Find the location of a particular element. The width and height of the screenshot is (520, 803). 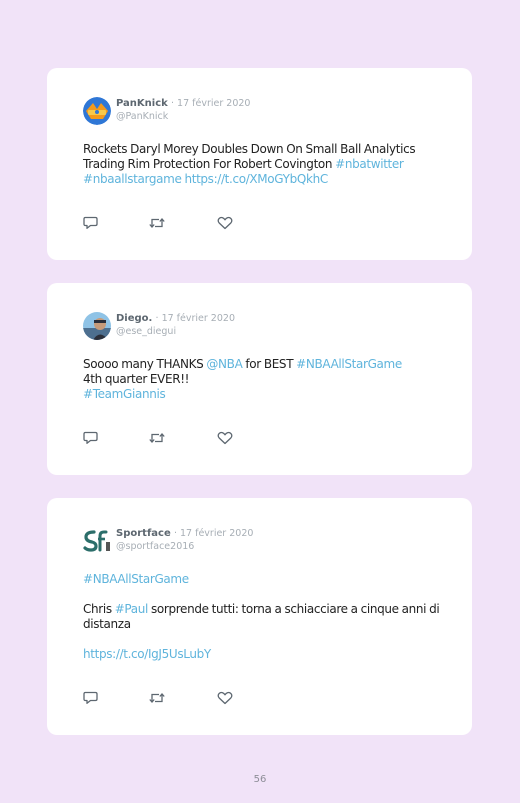

author-name: PanKnick is located at coordinates (142, 103).